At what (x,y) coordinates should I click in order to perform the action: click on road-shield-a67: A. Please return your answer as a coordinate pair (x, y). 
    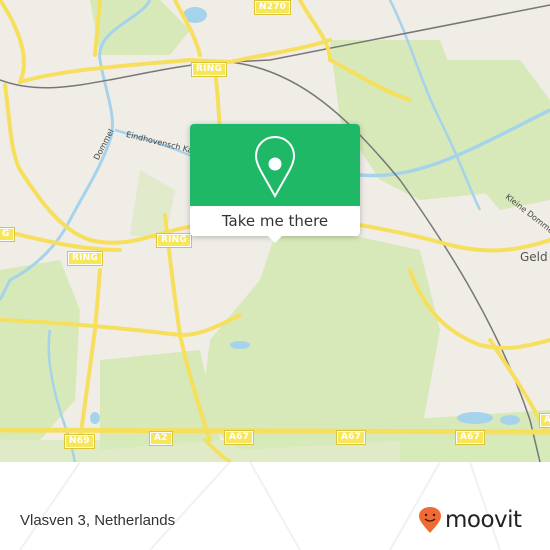
    Looking at the image, I should click on (544, 420).